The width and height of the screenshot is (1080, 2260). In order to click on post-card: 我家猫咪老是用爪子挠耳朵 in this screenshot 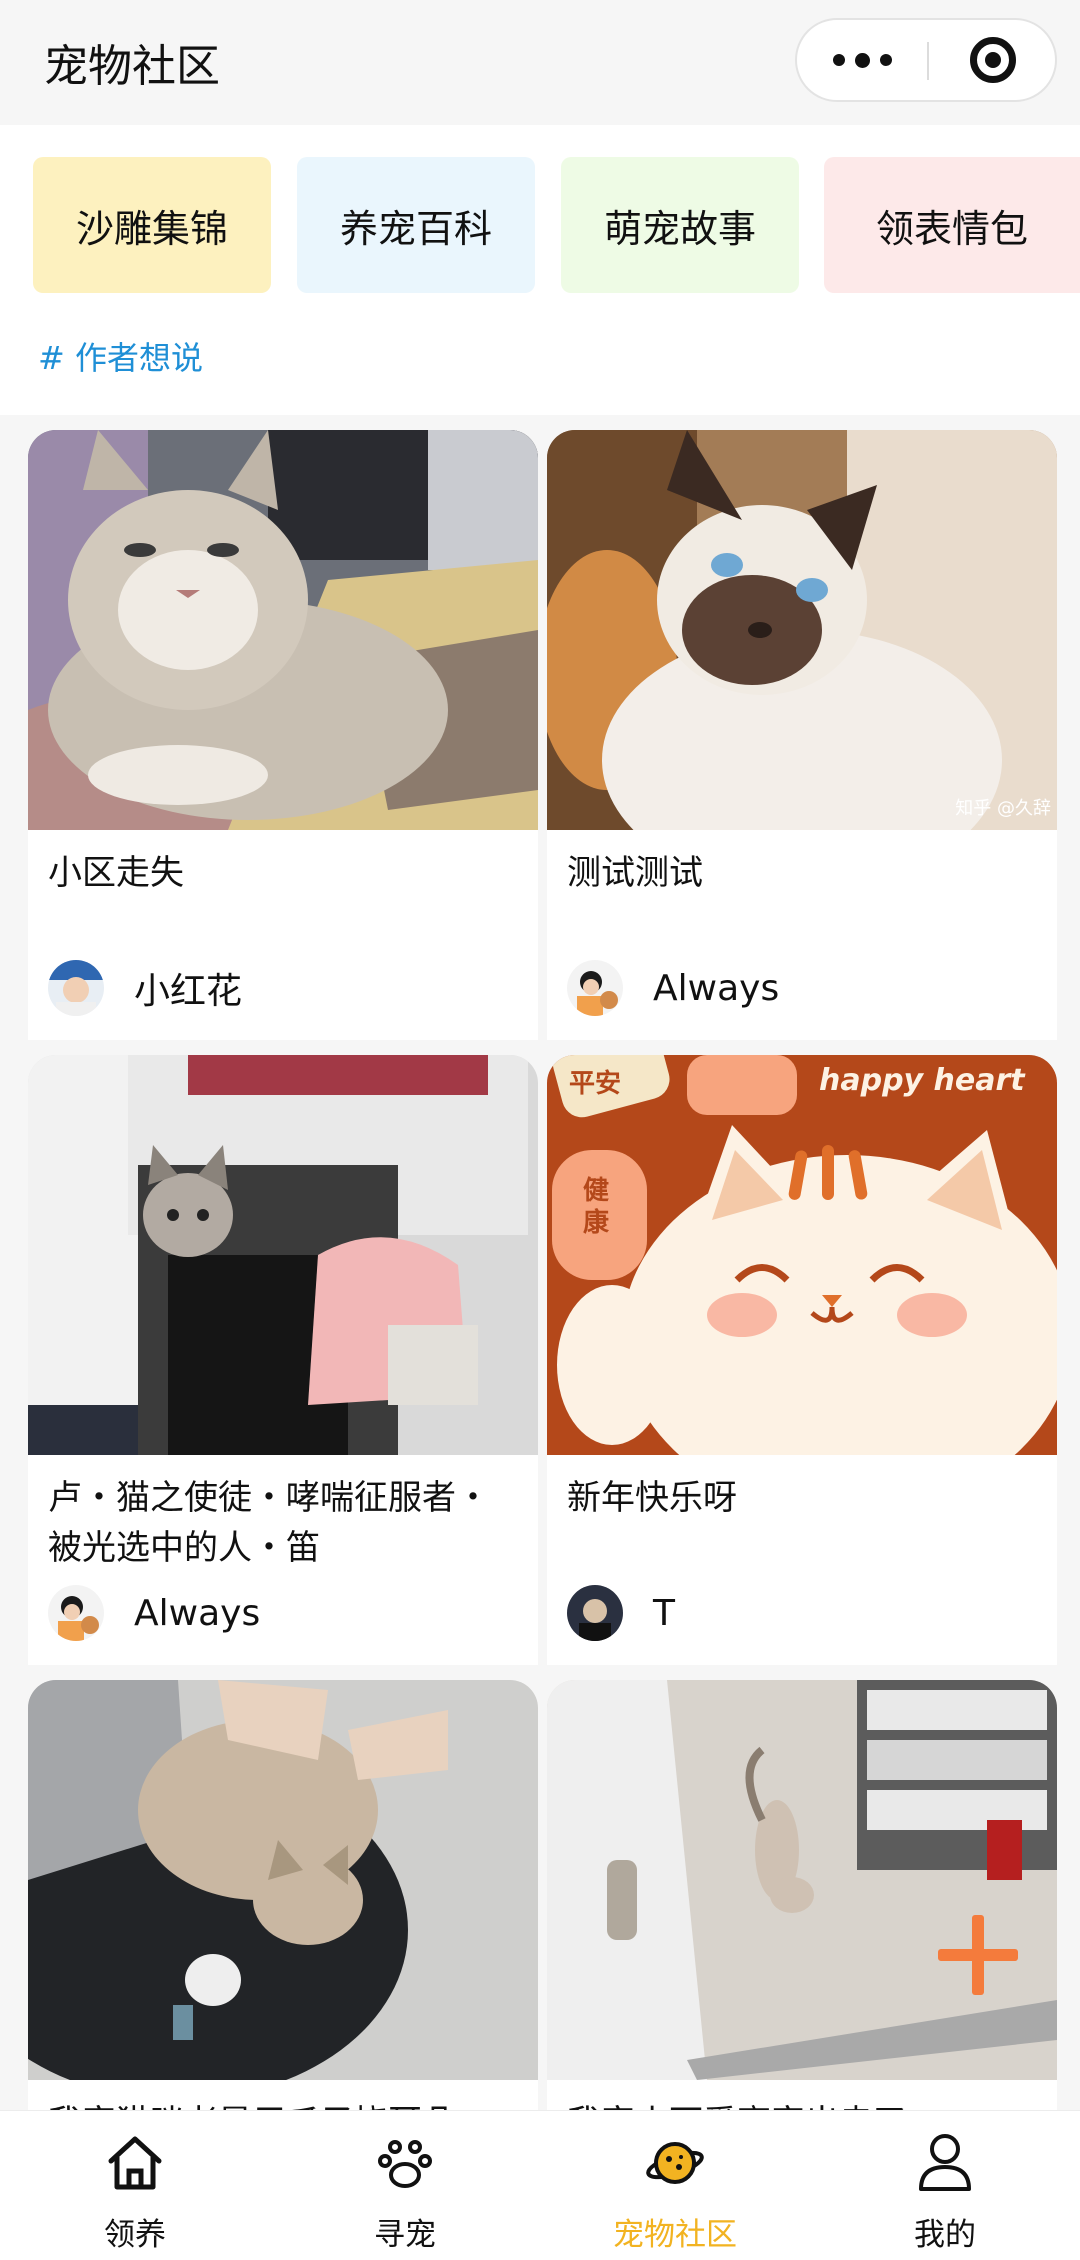, I will do `click(283, 1895)`.